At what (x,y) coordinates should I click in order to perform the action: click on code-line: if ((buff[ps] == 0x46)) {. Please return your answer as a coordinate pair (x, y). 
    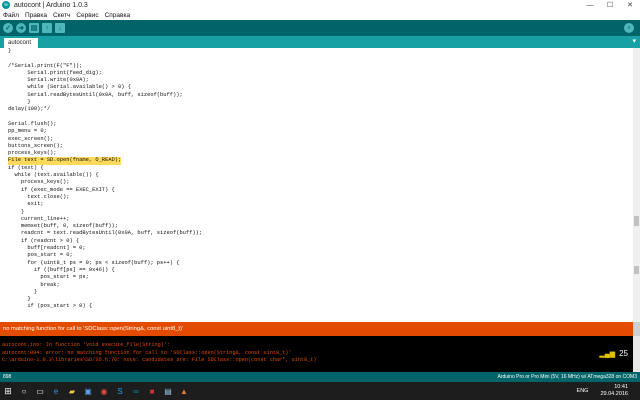
    Looking at the image, I should click on (105, 270).